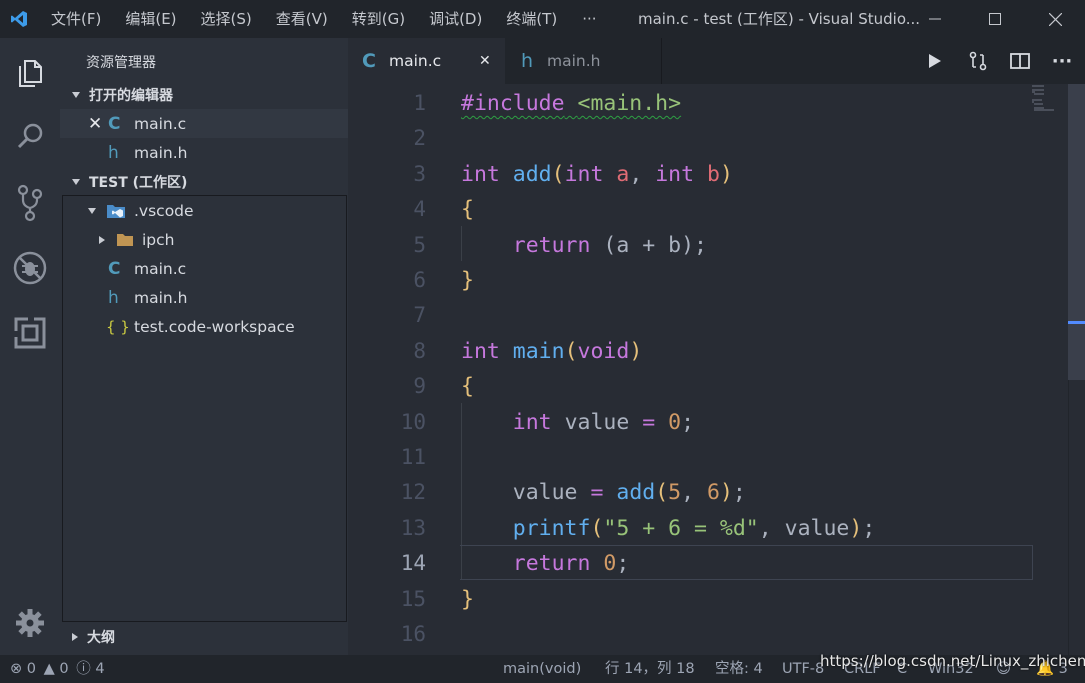 This screenshot has height=683, width=1085. Describe the element at coordinates (377, 19) in the screenshot. I see `menu-go: 转到(G)` at that location.